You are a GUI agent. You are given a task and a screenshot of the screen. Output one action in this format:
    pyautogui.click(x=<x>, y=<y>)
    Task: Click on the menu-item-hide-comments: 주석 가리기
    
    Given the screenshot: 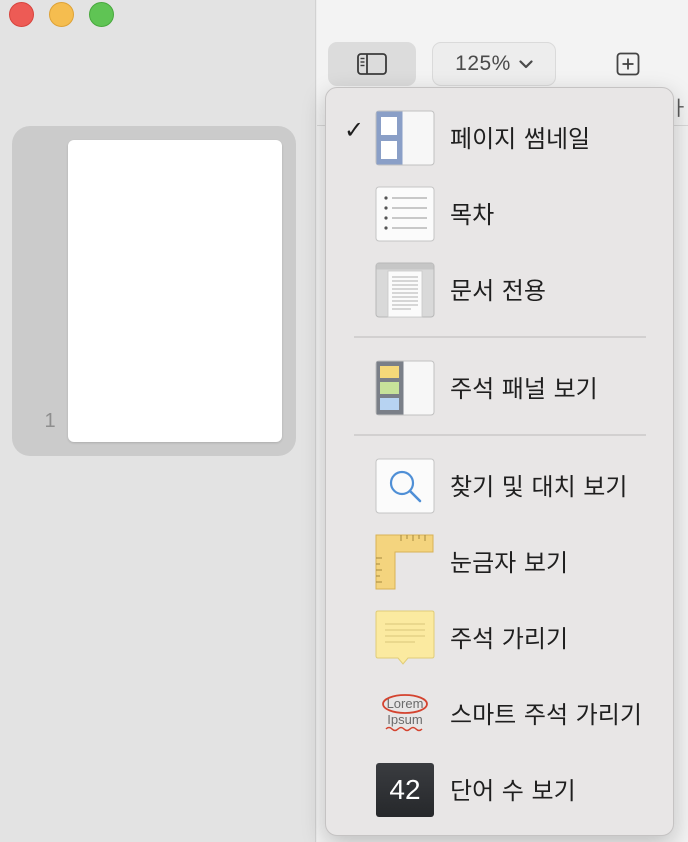 What is the action you would take?
    pyautogui.click(x=499, y=630)
    